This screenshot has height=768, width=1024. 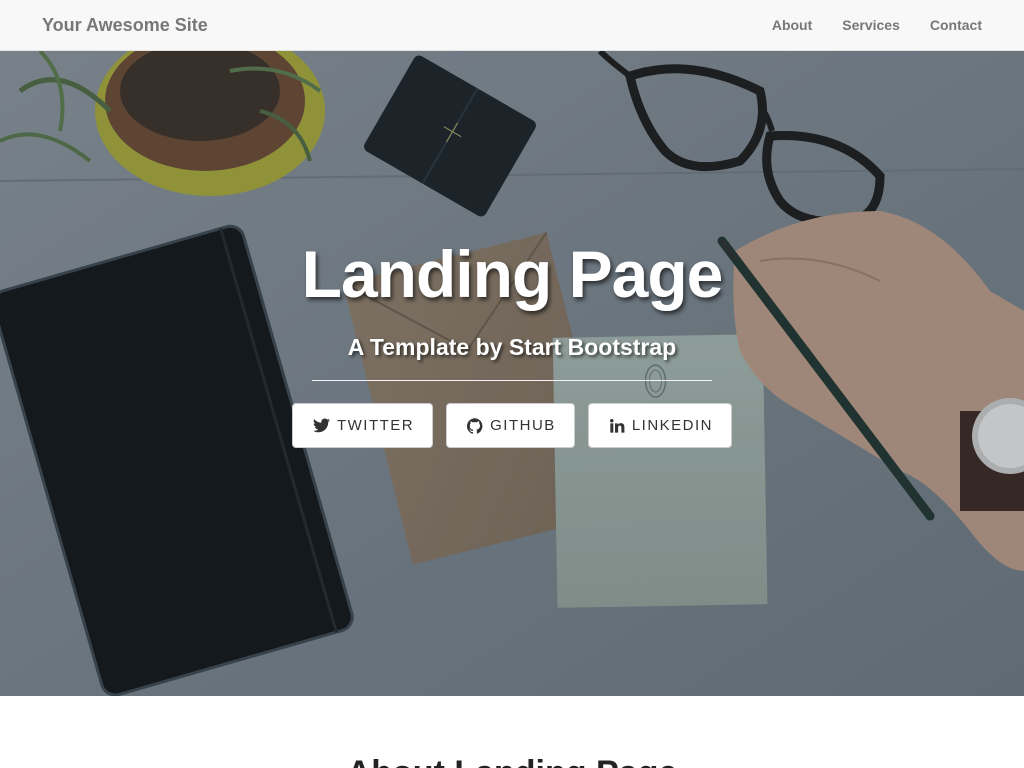 I want to click on brand-link: Your Awesome Site, so click(x=125, y=25).